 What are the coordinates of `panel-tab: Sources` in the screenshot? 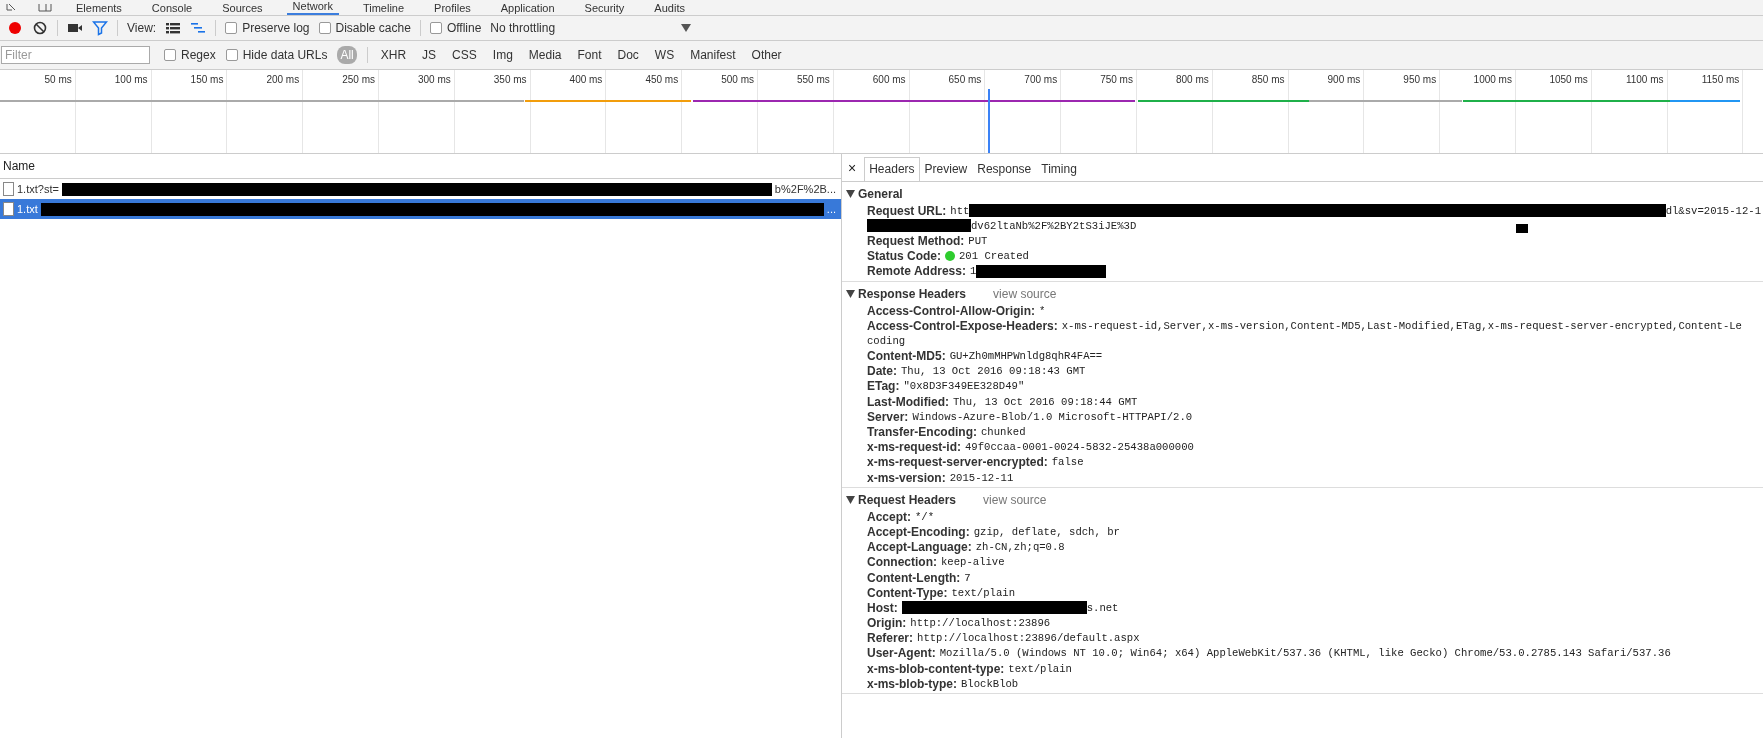 It's located at (242, 8).